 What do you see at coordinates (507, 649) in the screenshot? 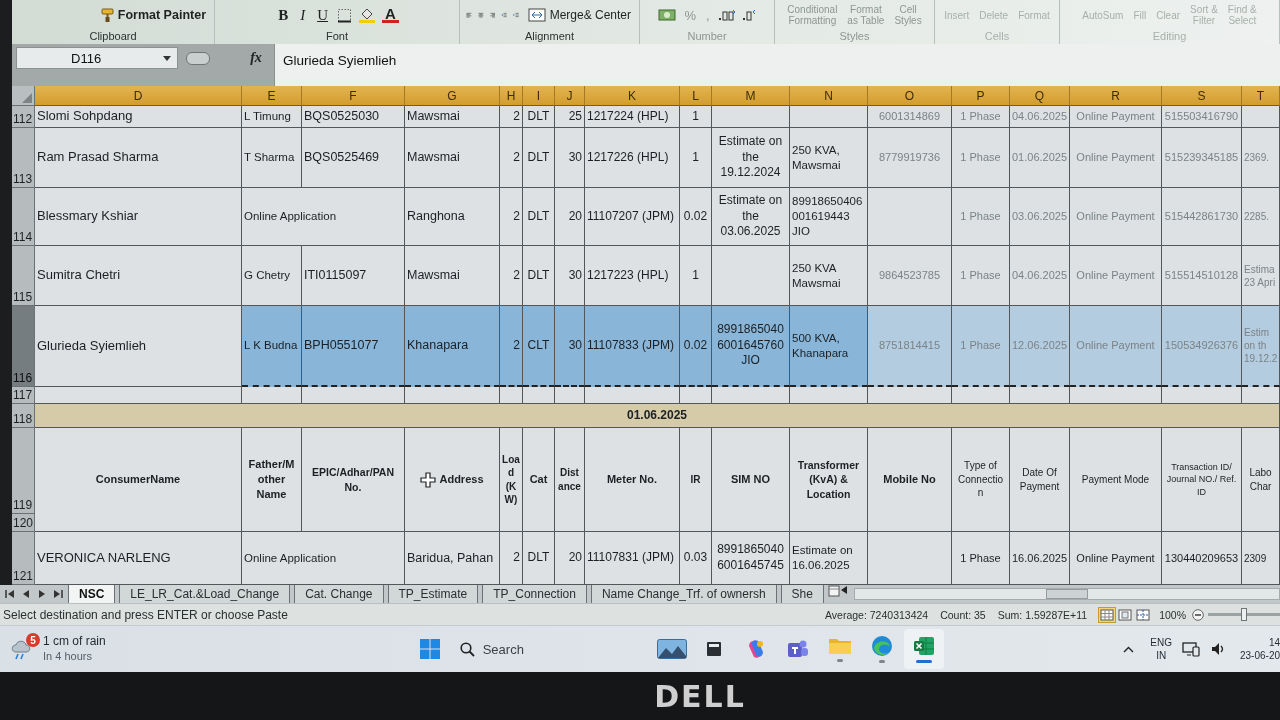
I see `search-field: Search` at bounding box center [507, 649].